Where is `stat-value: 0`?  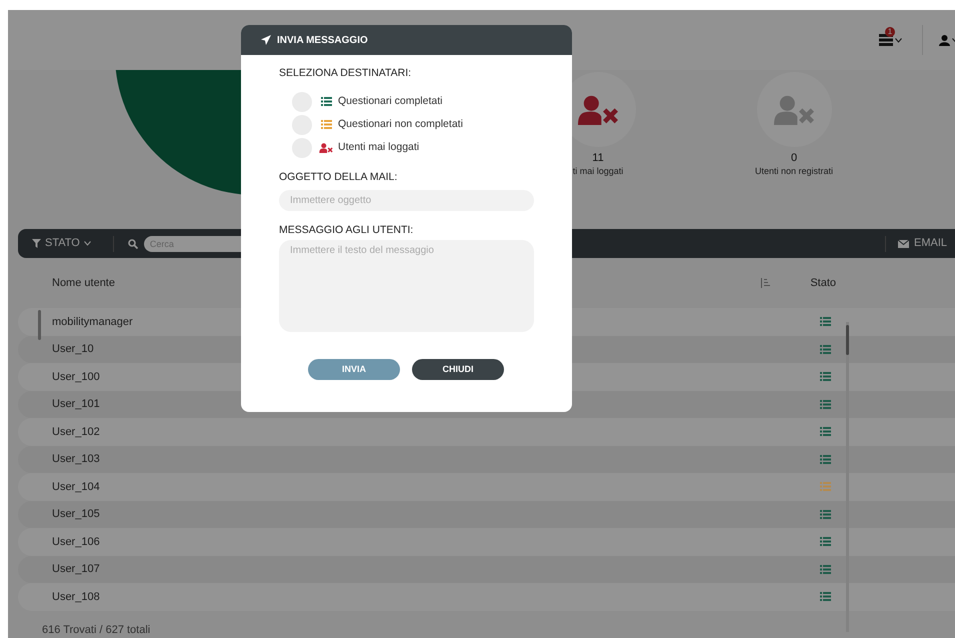
stat-value: 0 is located at coordinates (794, 158).